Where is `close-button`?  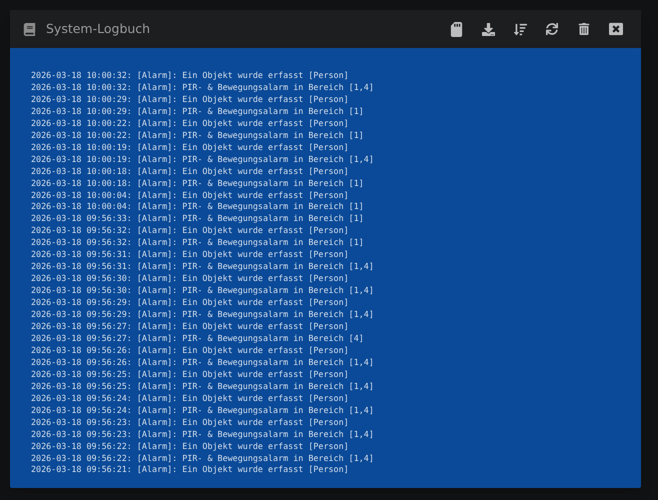 close-button is located at coordinates (616, 29).